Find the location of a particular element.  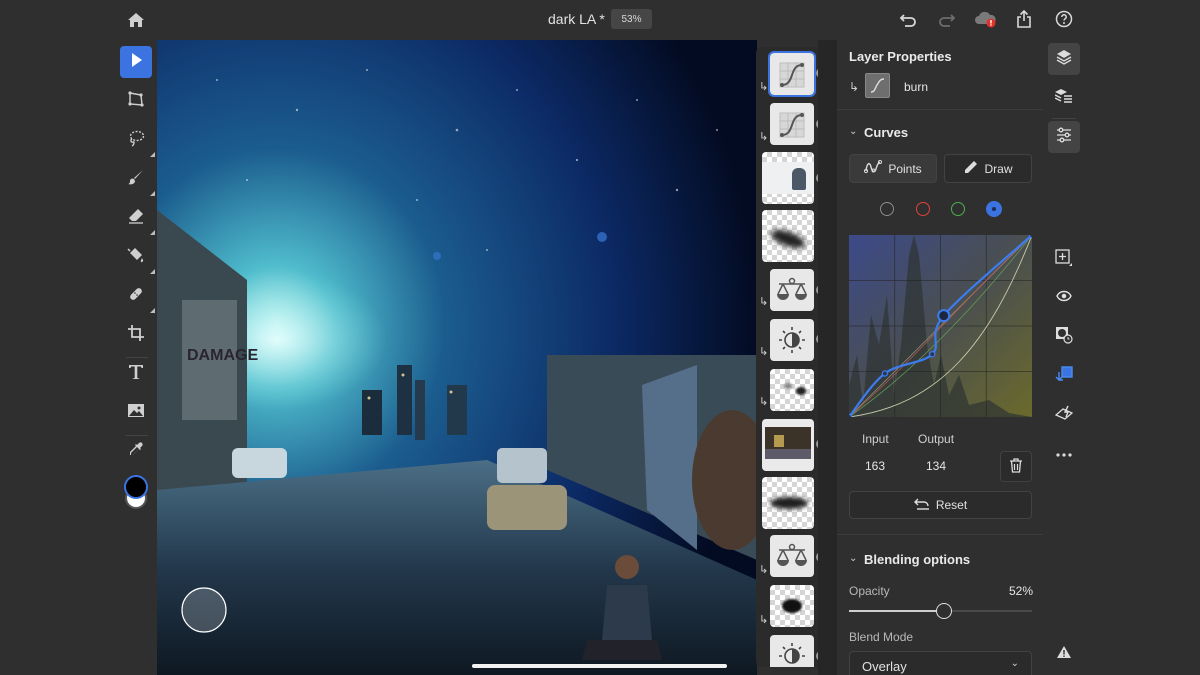

points-curve-icon is located at coordinates (873, 168).